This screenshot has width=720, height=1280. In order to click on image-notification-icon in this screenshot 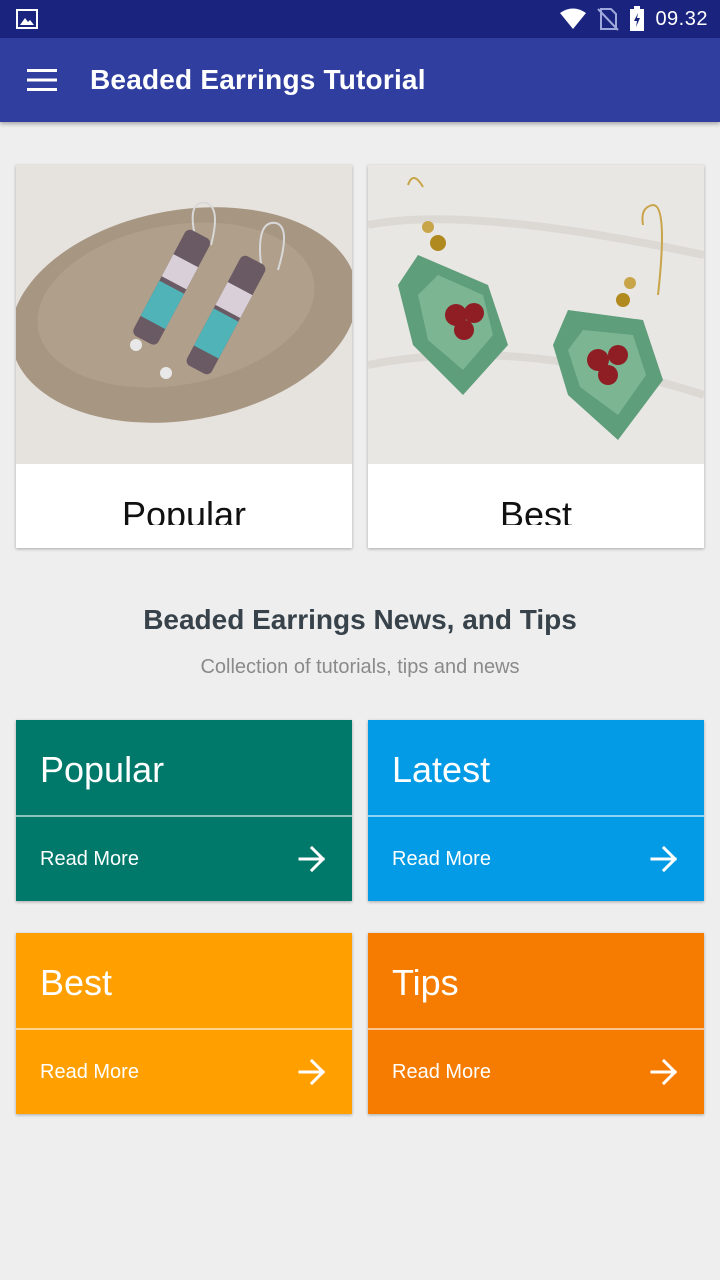, I will do `click(27, 19)`.